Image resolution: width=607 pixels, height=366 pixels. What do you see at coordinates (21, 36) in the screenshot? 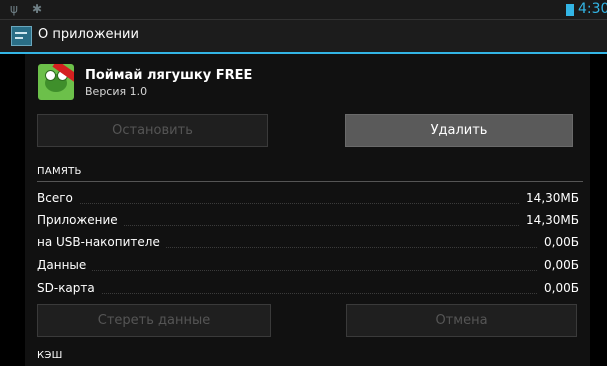
I see `settings-app-icon` at bounding box center [21, 36].